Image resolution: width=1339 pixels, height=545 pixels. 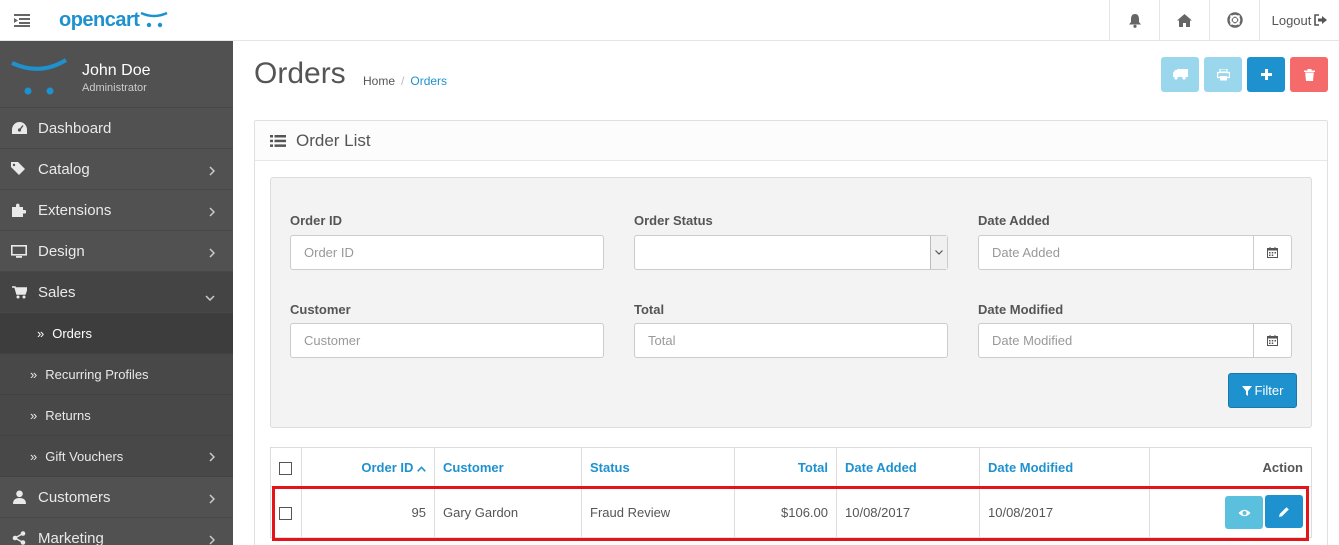 I want to click on select-arrow, so click(x=938, y=252).